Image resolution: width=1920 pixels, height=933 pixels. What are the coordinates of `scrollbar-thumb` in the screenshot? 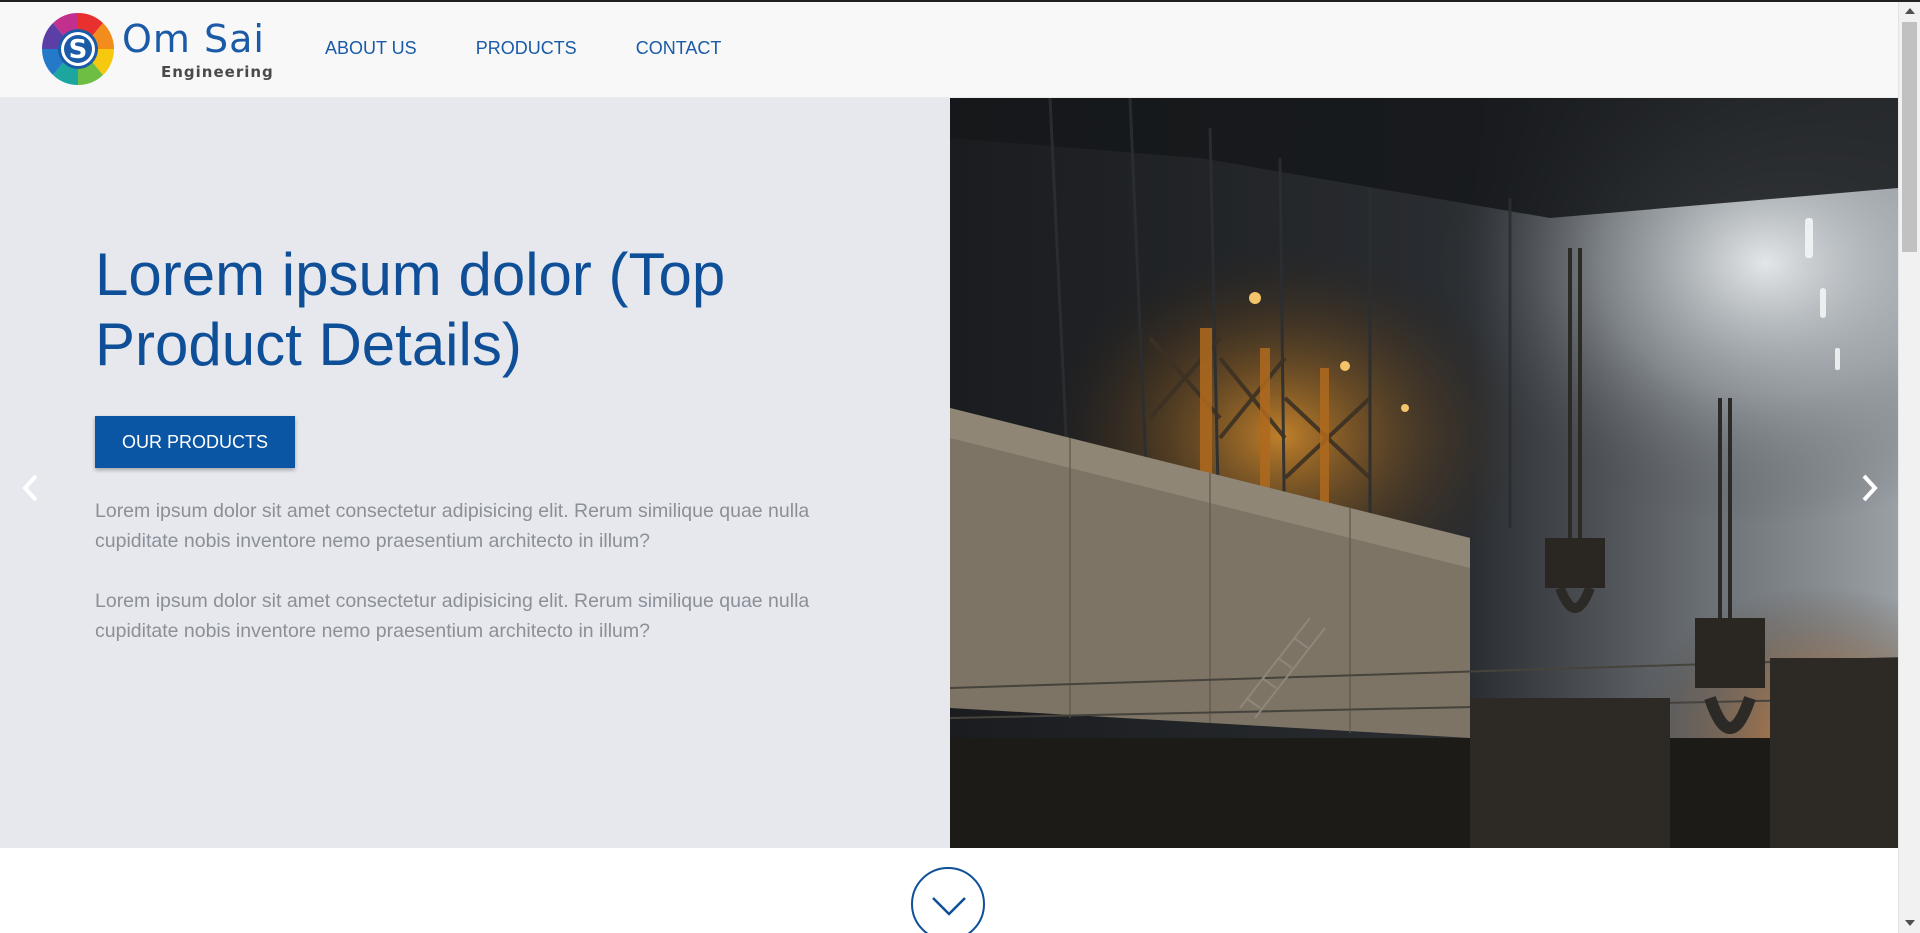 It's located at (1909, 137).